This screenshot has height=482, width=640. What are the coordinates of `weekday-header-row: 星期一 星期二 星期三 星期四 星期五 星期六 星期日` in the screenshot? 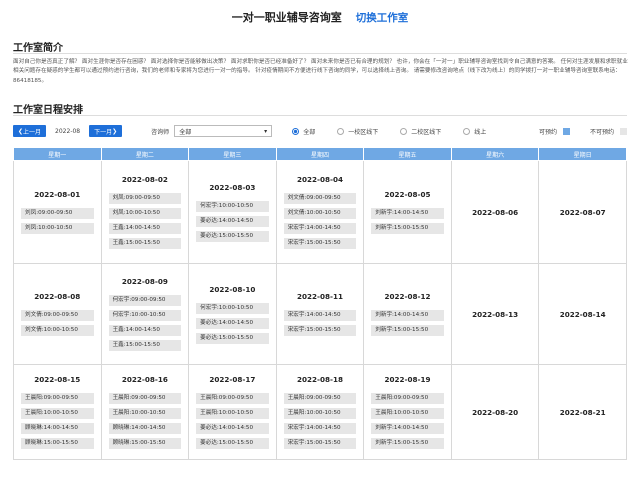 It's located at (320, 154).